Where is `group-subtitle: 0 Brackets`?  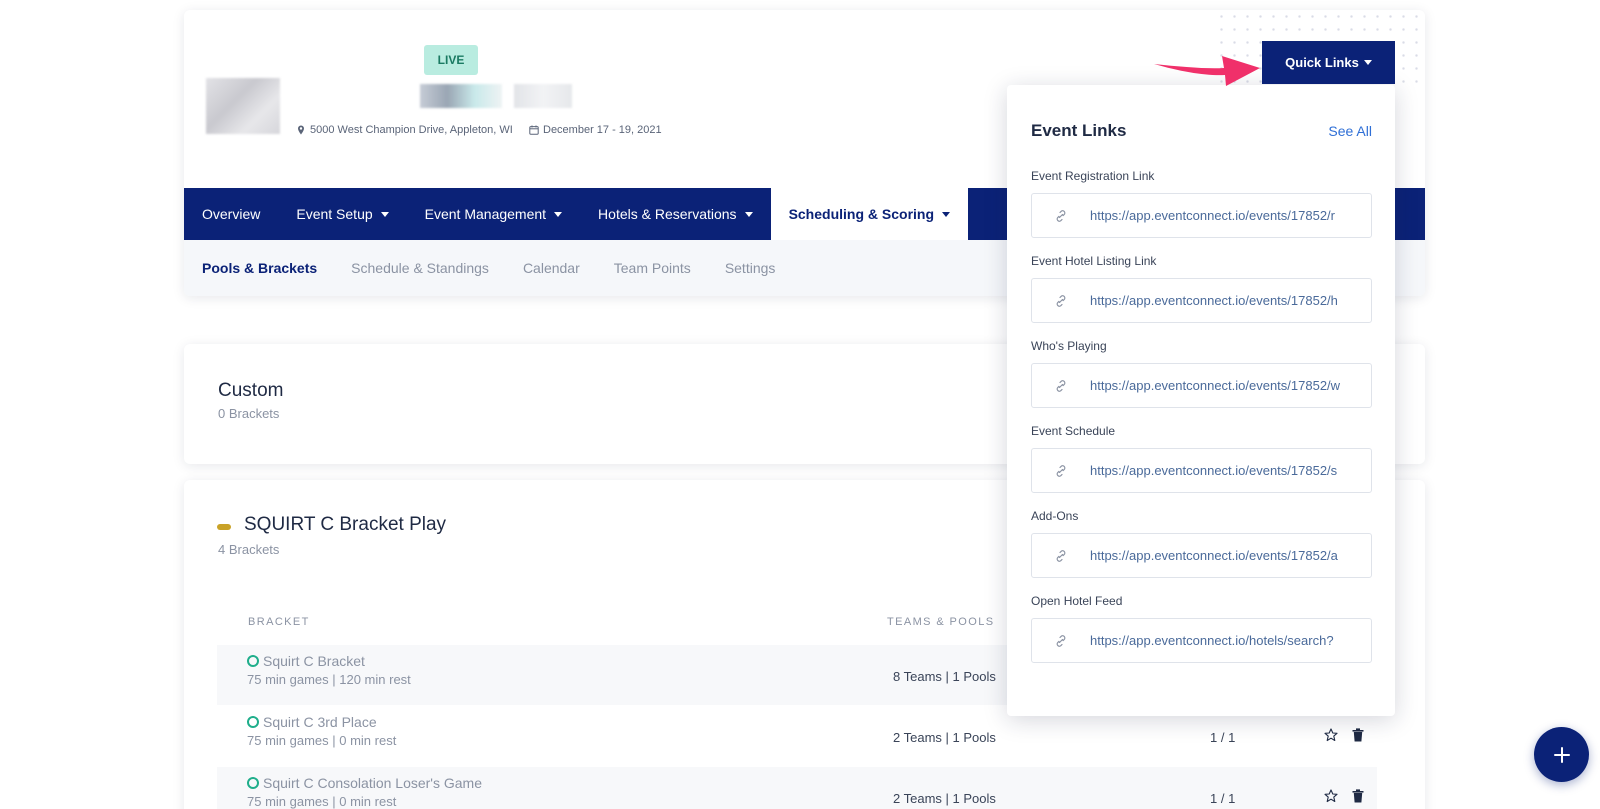 group-subtitle: 0 Brackets is located at coordinates (249, 413).